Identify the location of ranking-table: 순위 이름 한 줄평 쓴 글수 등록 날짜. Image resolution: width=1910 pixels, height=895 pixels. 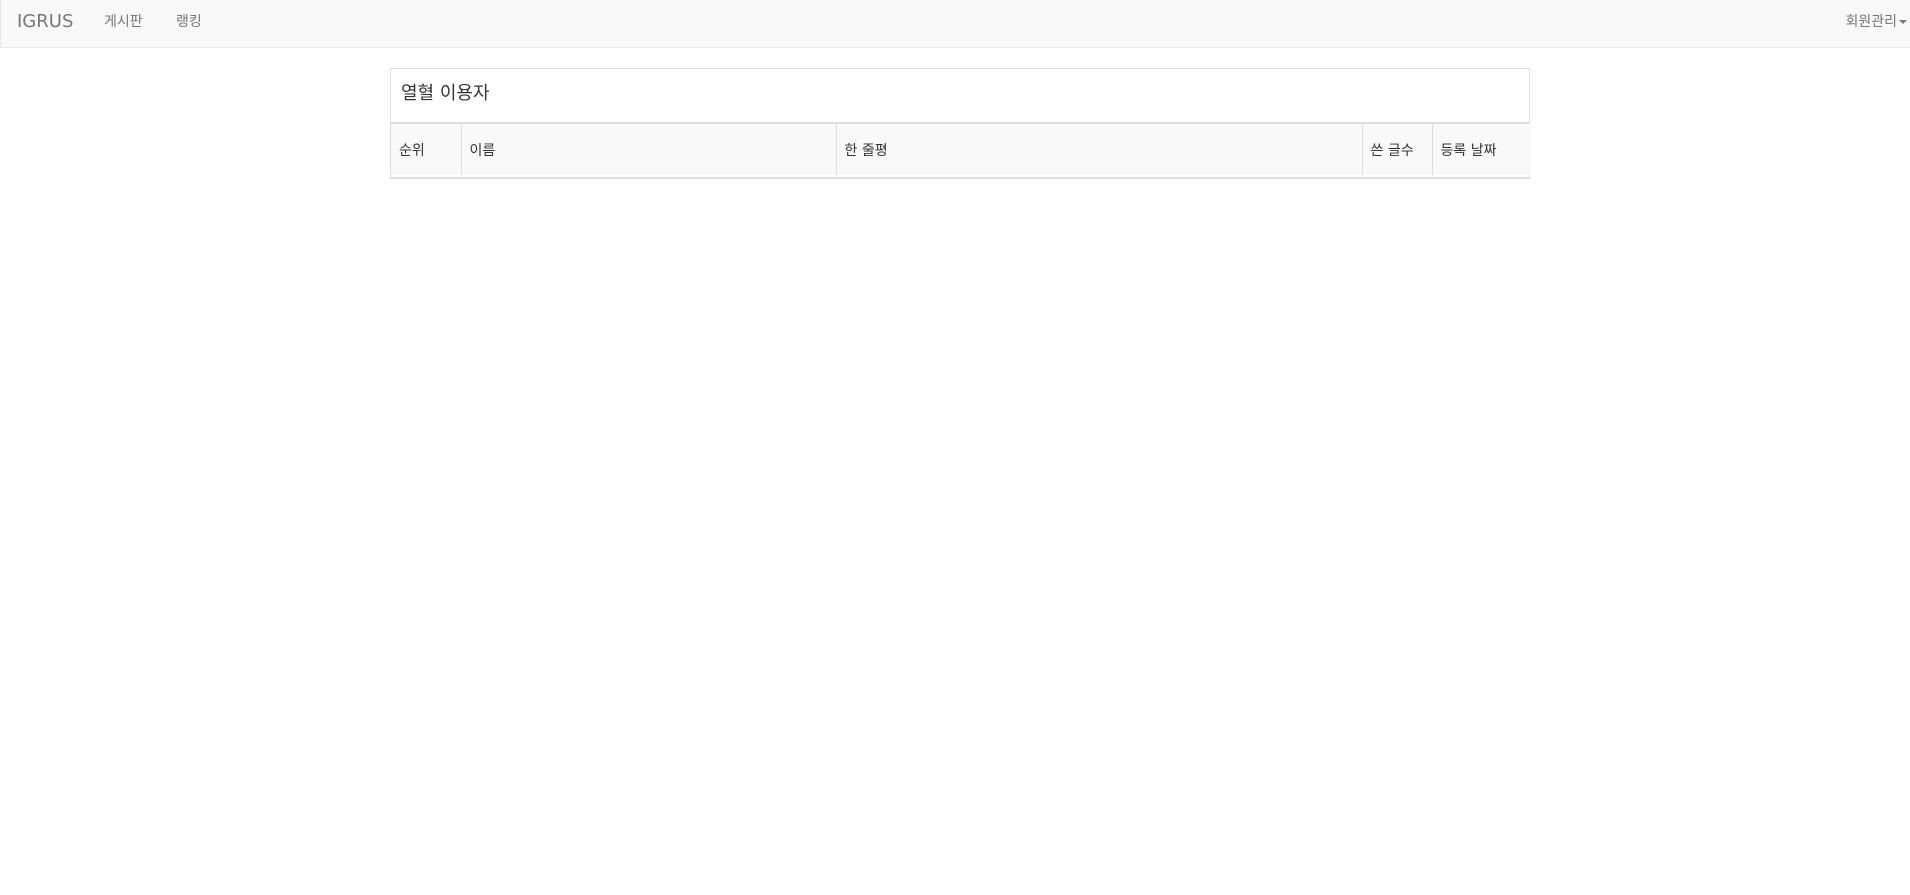
(961, 149).